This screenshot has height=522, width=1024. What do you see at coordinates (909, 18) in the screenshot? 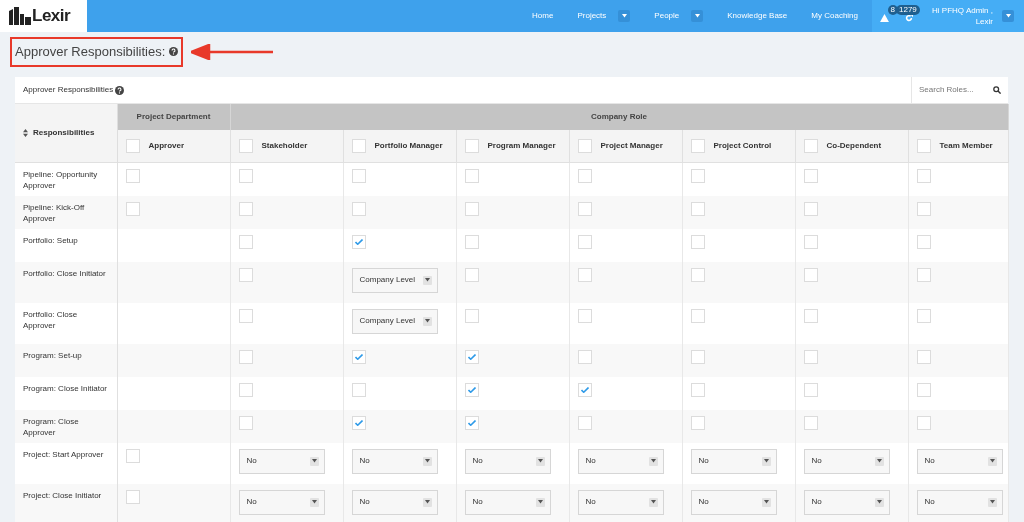
I see `refresh-icon` at bounding box center [909, 18].